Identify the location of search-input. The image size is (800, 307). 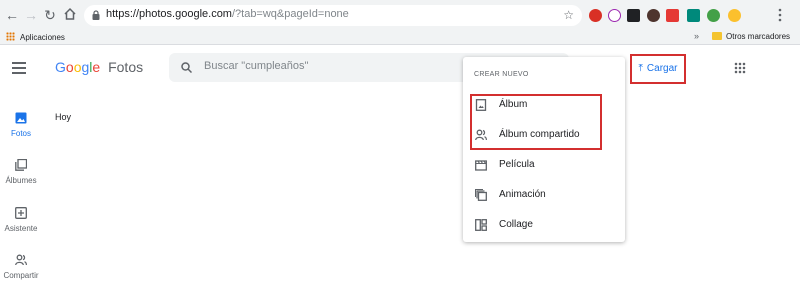
(344, 66).